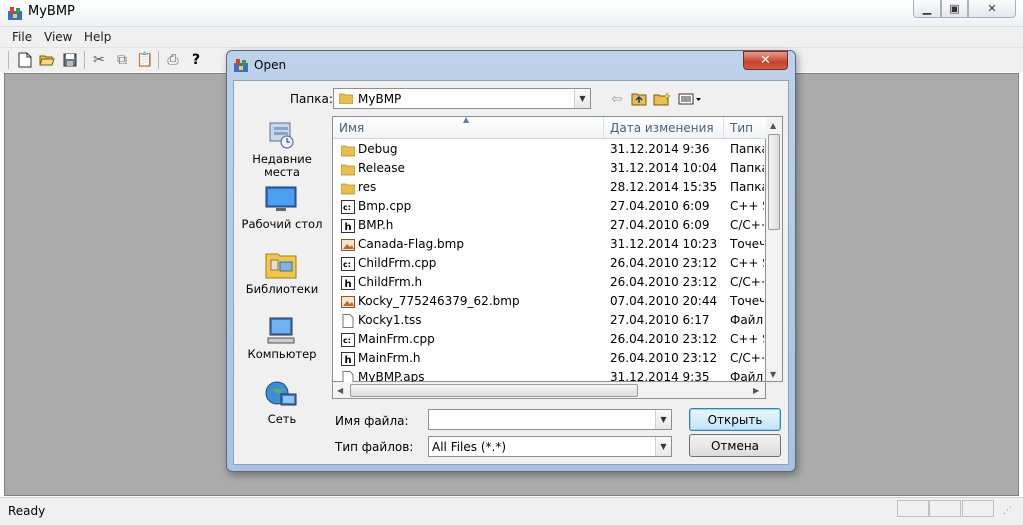 This screenshot has height=525, width=1023. I want to click on scroll-down-icon: ▼, so click(773, 374).